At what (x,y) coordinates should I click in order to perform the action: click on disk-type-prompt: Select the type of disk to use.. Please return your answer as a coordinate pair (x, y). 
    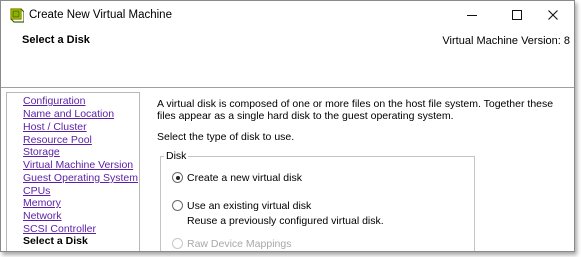
    Looking at the image, I should click on (226, 137).